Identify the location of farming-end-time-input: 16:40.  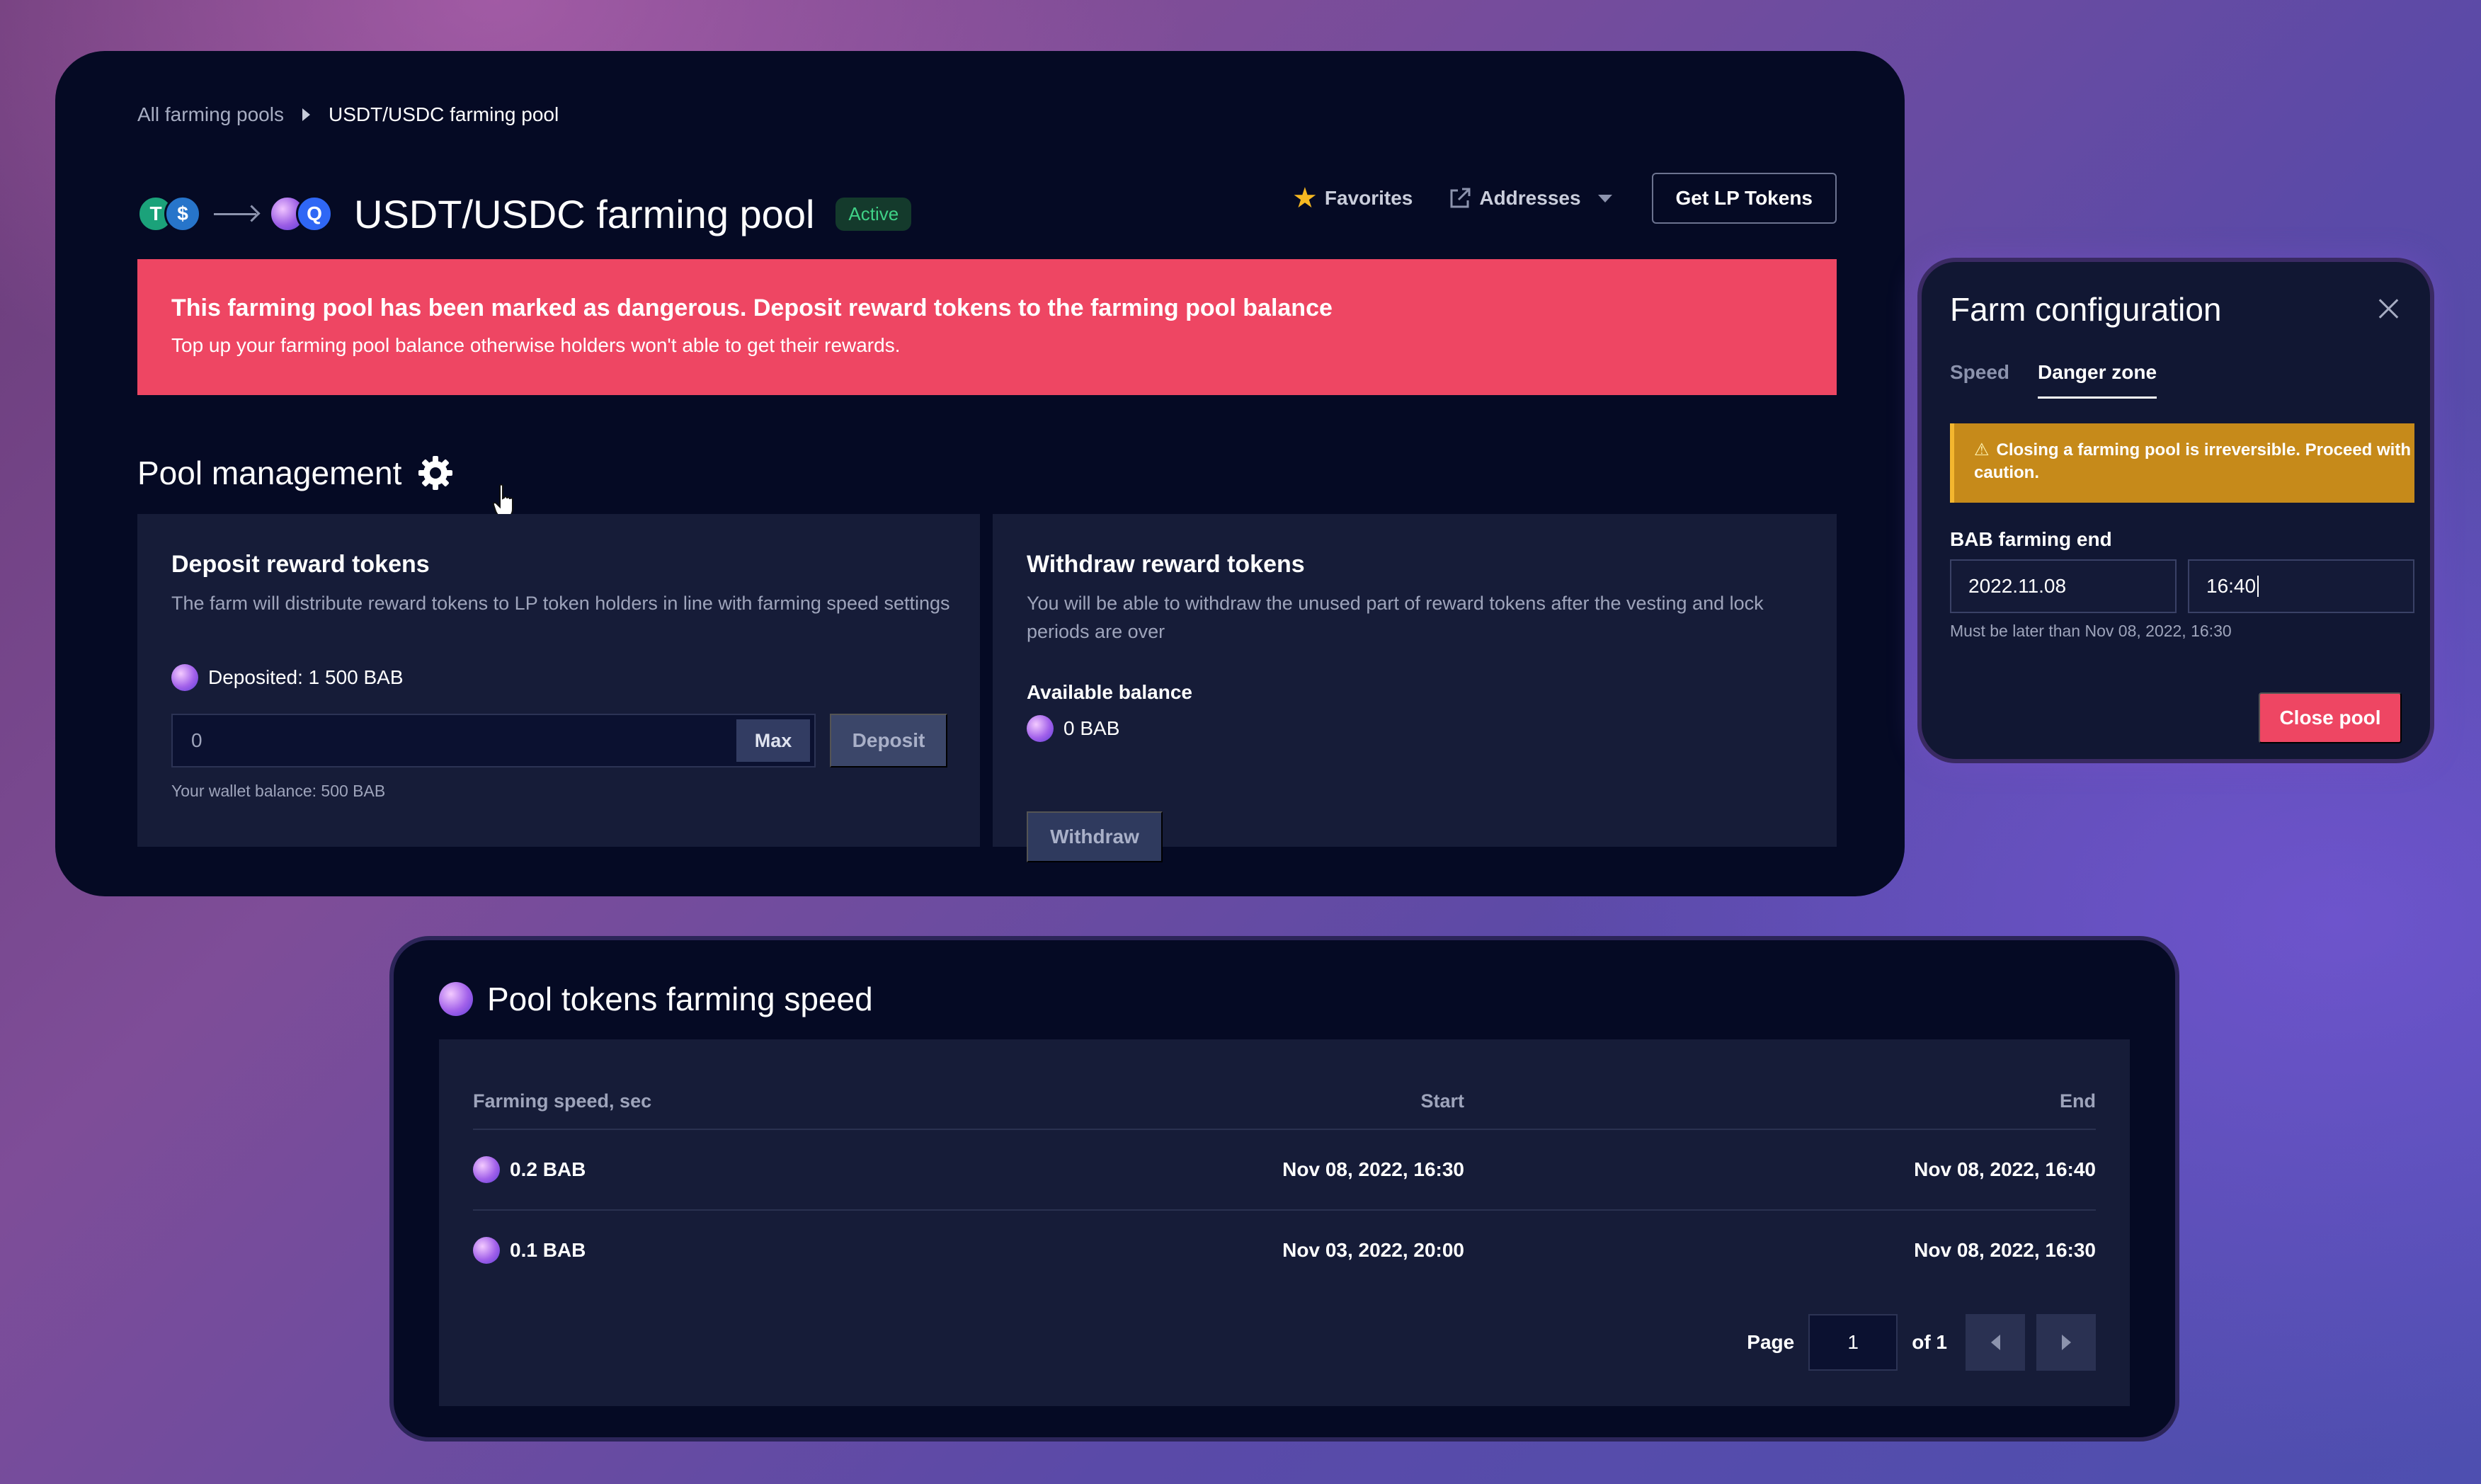
(2301, 586).